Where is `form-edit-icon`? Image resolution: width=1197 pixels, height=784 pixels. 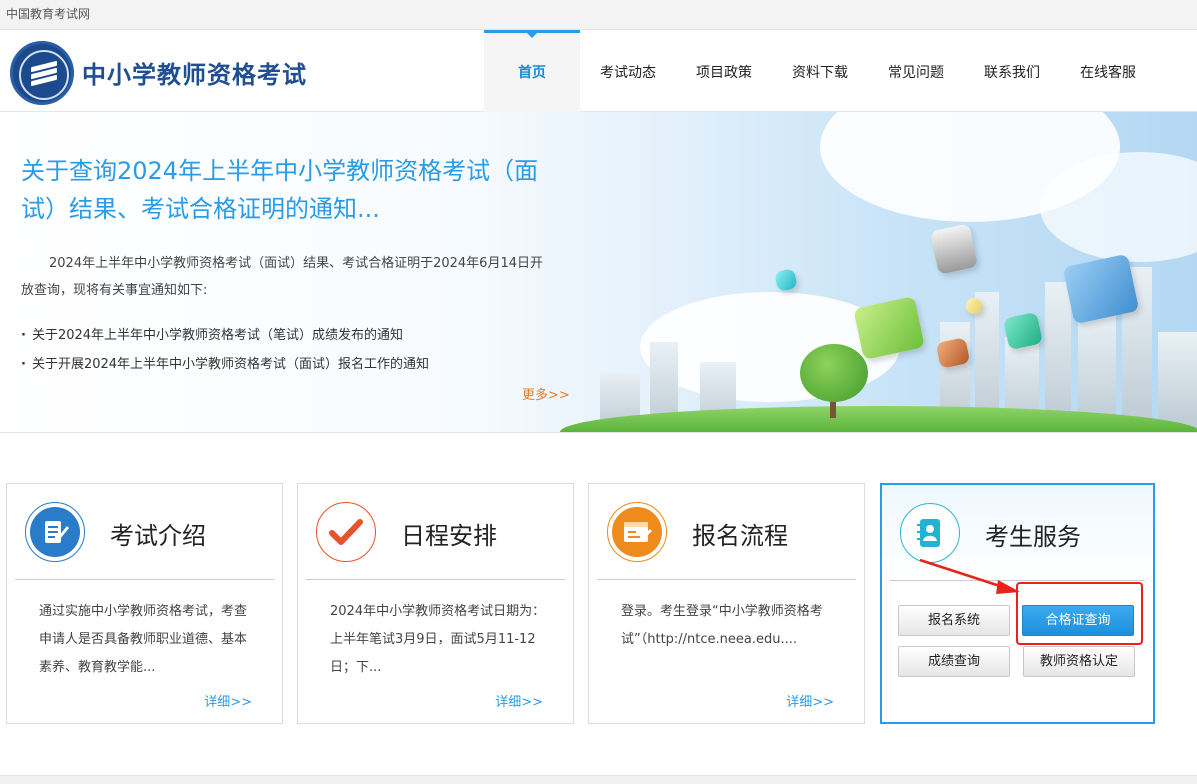 form-edit-icon is located at coordinates (637, 532).